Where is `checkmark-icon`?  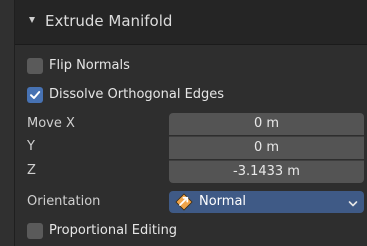 checkmark-icon is located at coordinates (35, 95).